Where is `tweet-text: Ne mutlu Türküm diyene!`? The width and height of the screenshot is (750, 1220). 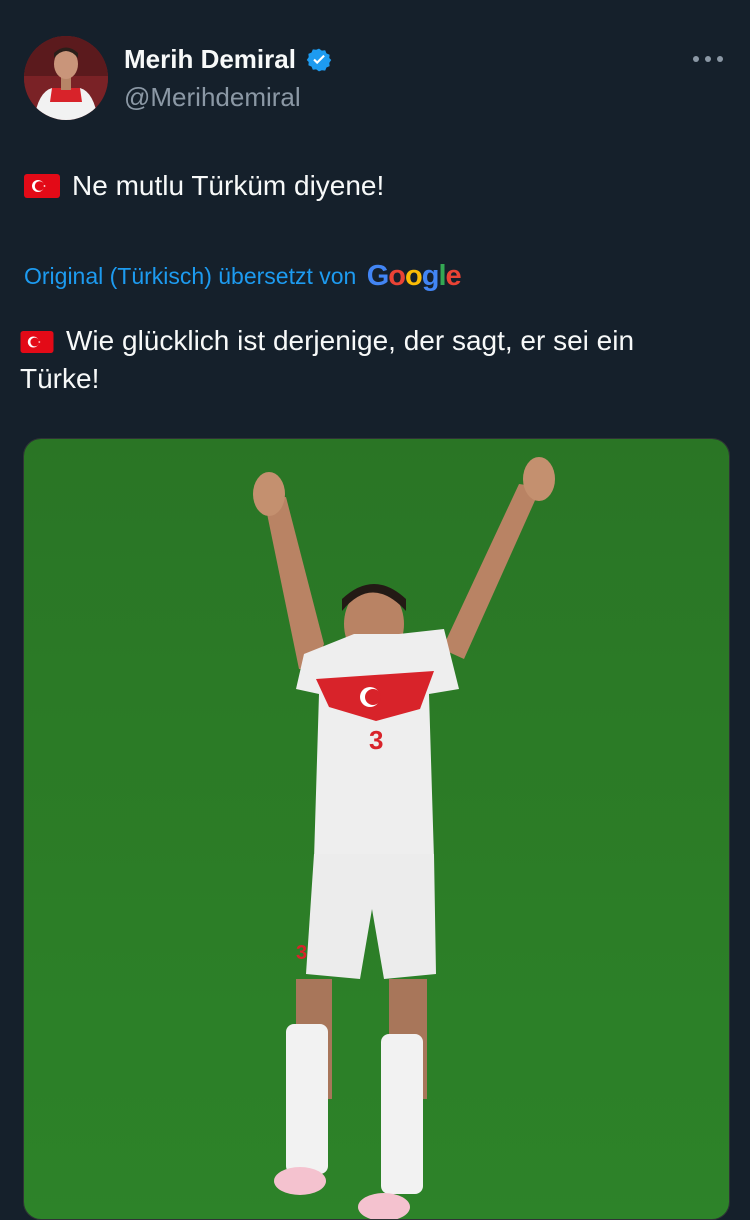
tweet-text: Ne mutlu Türküm diyene! is located at coordinates (204, 186).